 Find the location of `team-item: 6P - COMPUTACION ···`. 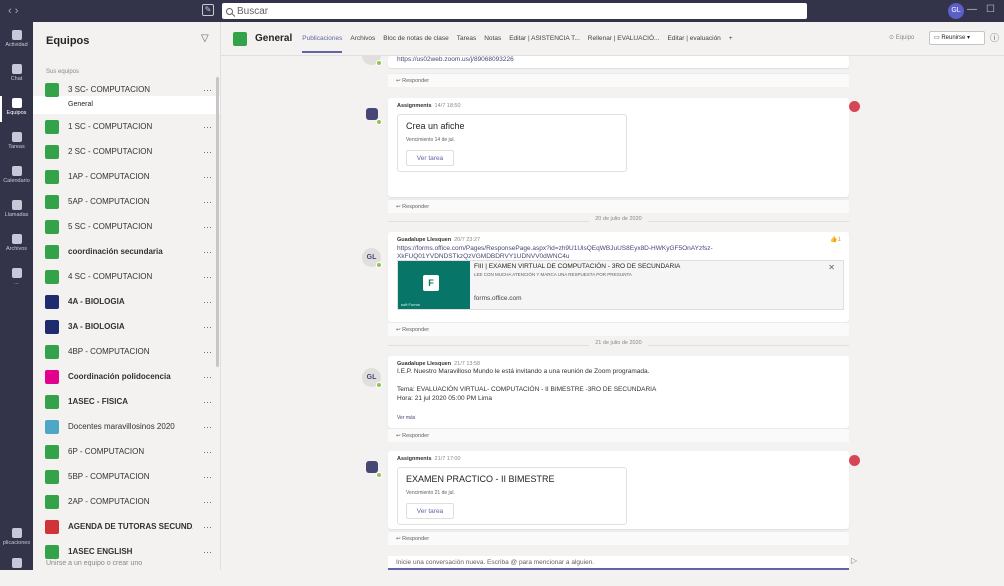

team-item: 6P - COMPUTACION ··· is located at coordinates (126, 451).